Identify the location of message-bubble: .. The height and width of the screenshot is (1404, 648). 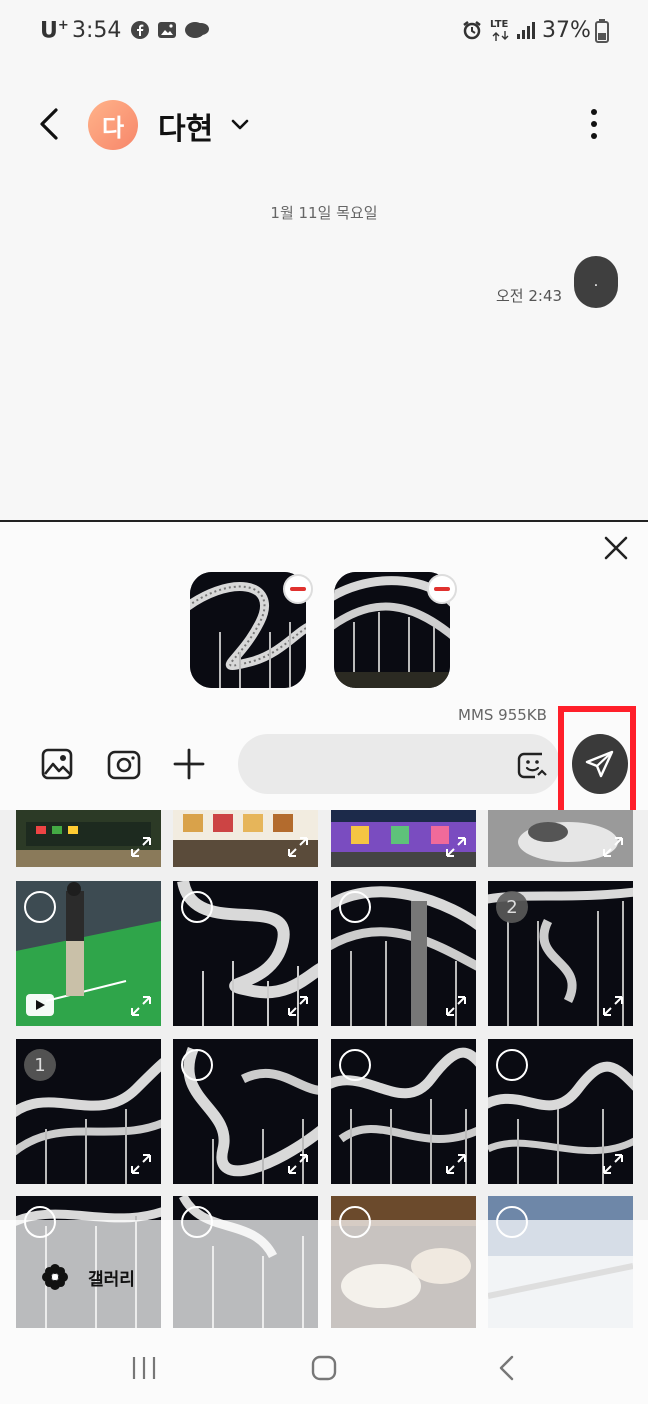
(596, 282).